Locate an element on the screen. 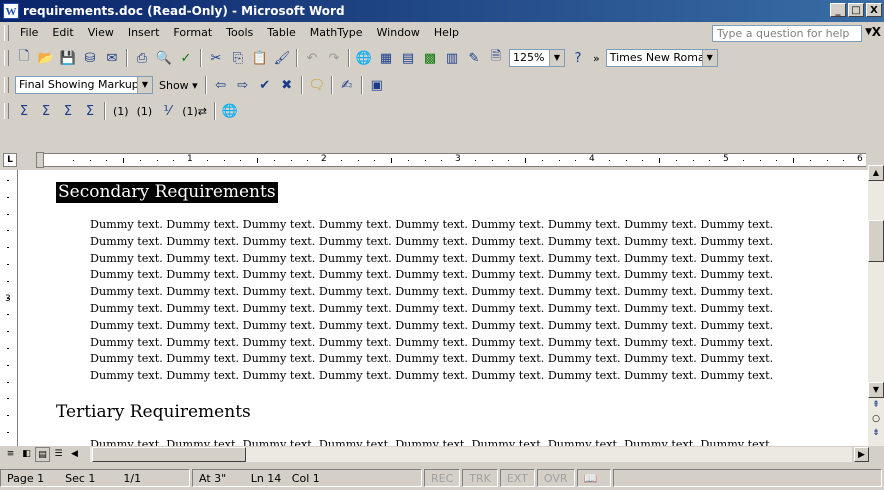 Image resolution: width=884 pixels, height=490 pixels. status-trk: TRK is located at coordinates (480, 478).